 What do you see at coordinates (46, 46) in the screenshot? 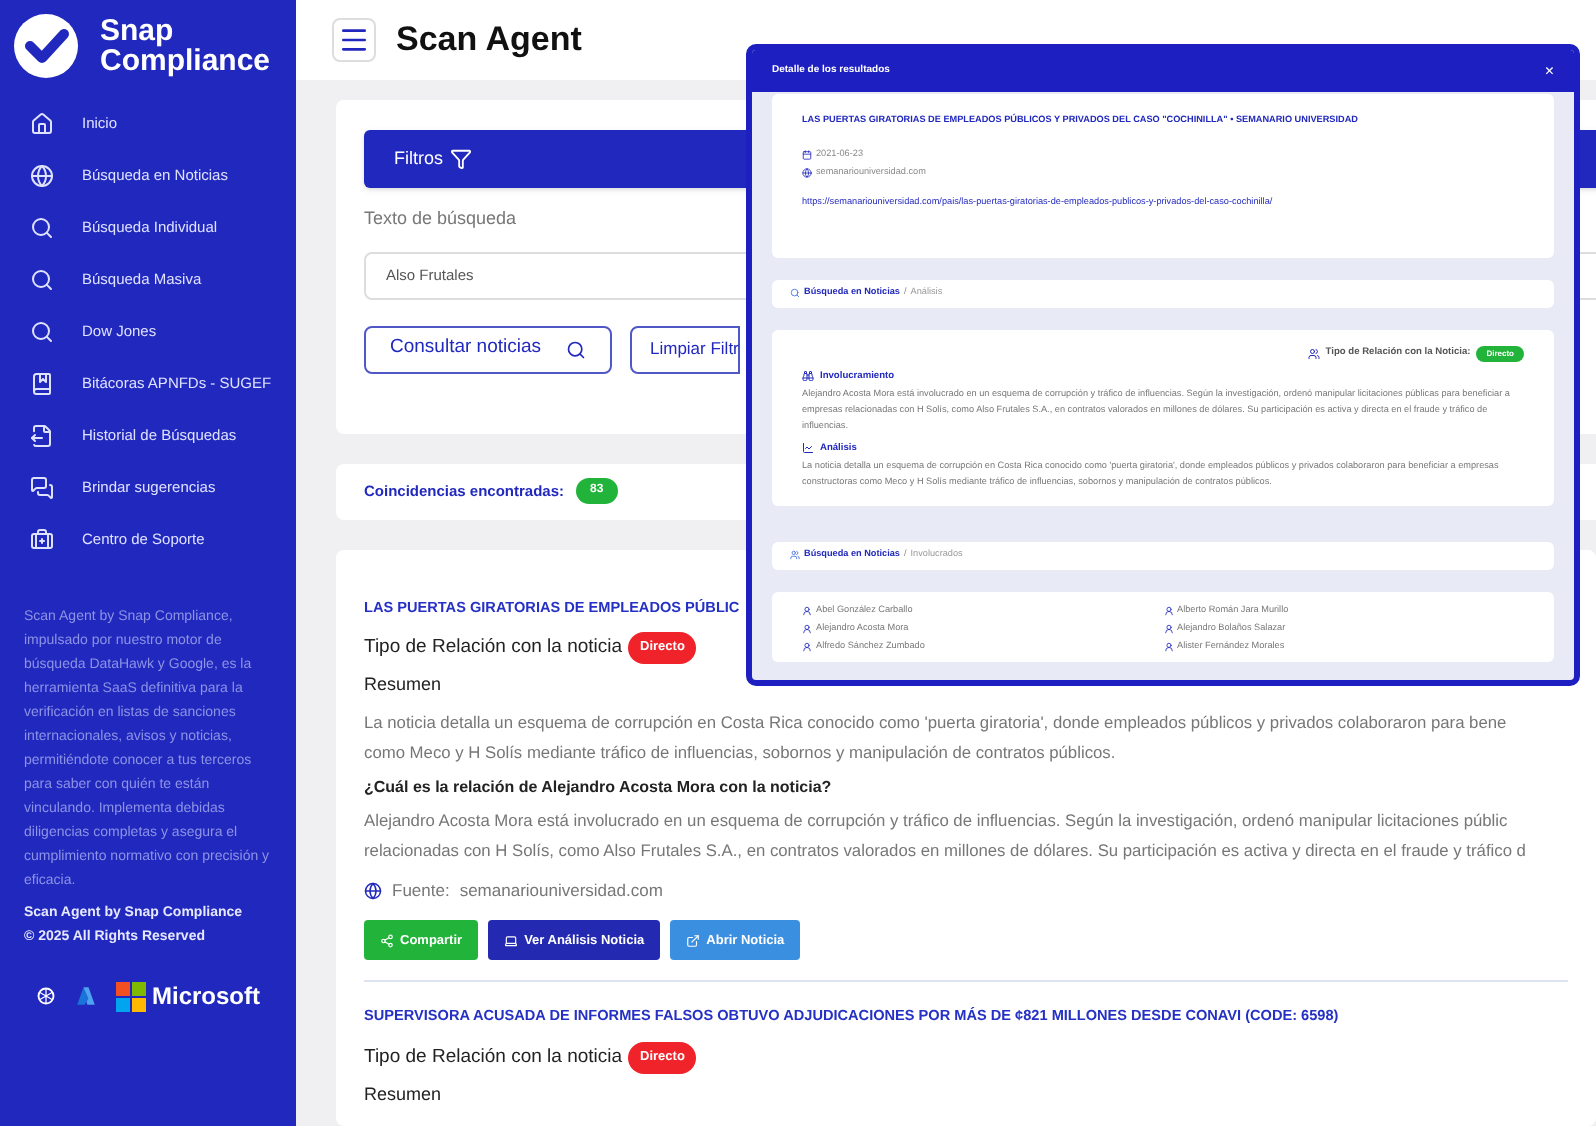
I see `logo-icon` at bounding box center [46, 46].